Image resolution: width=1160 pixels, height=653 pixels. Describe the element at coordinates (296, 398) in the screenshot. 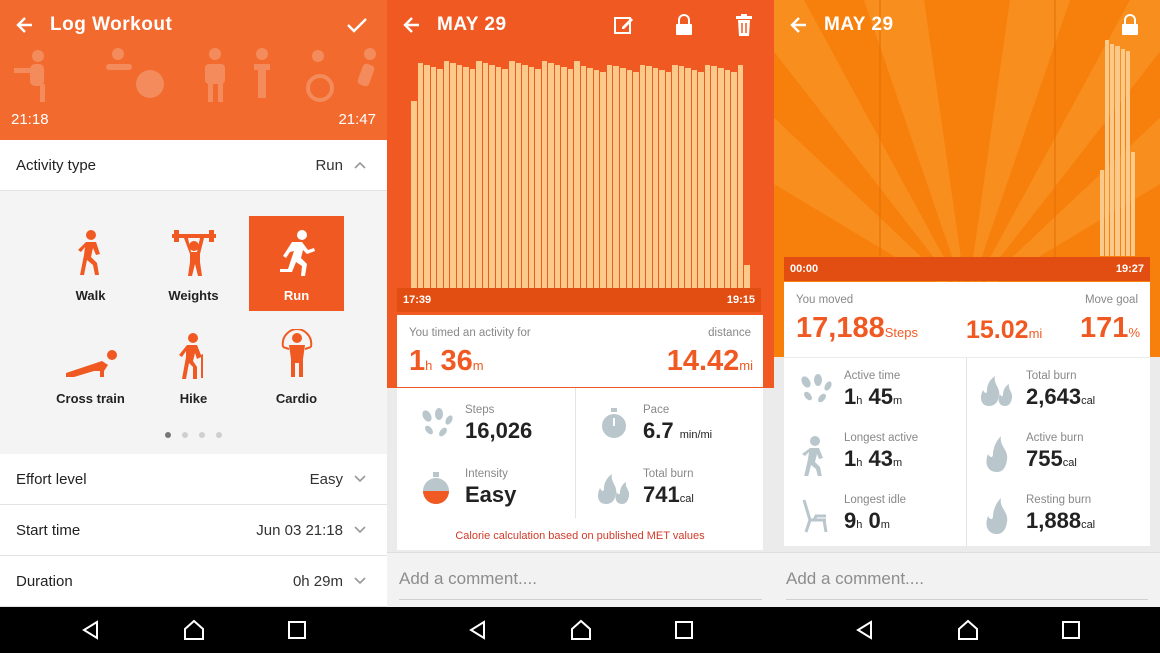

I see `activity-label: Cardio` at that location.